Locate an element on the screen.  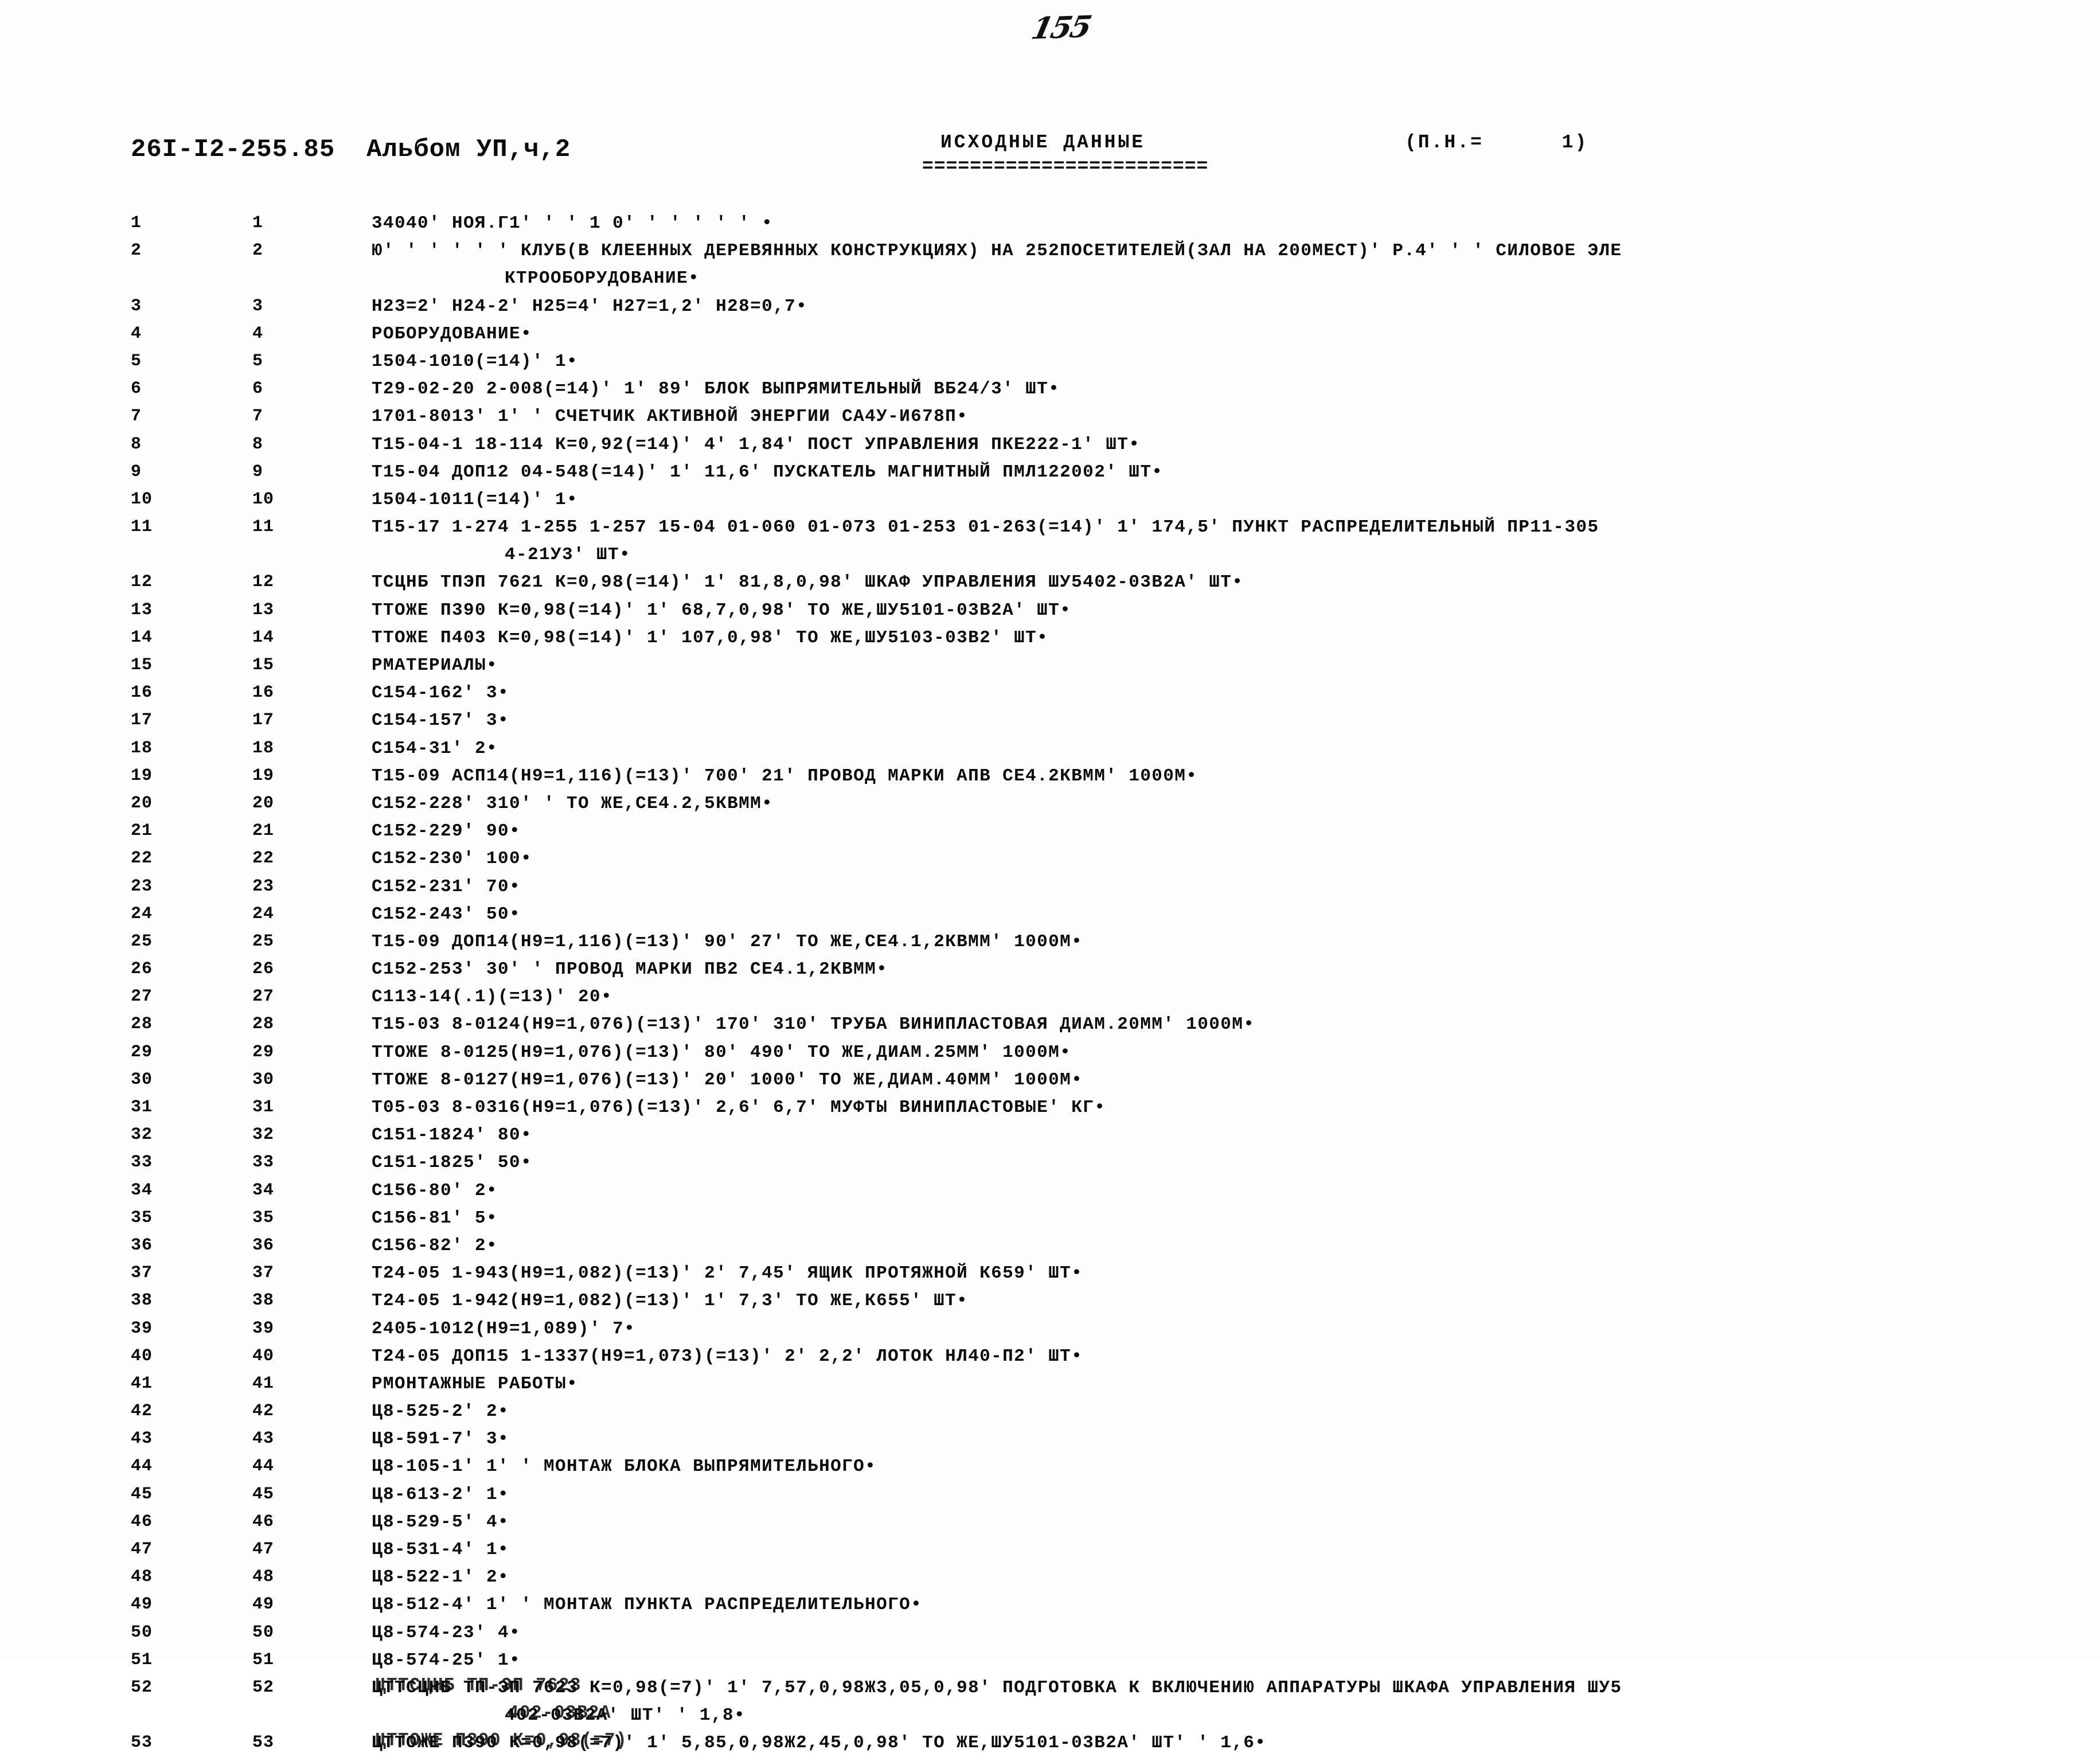
row-seq-b: 19 is located at coordinates (263, 776).